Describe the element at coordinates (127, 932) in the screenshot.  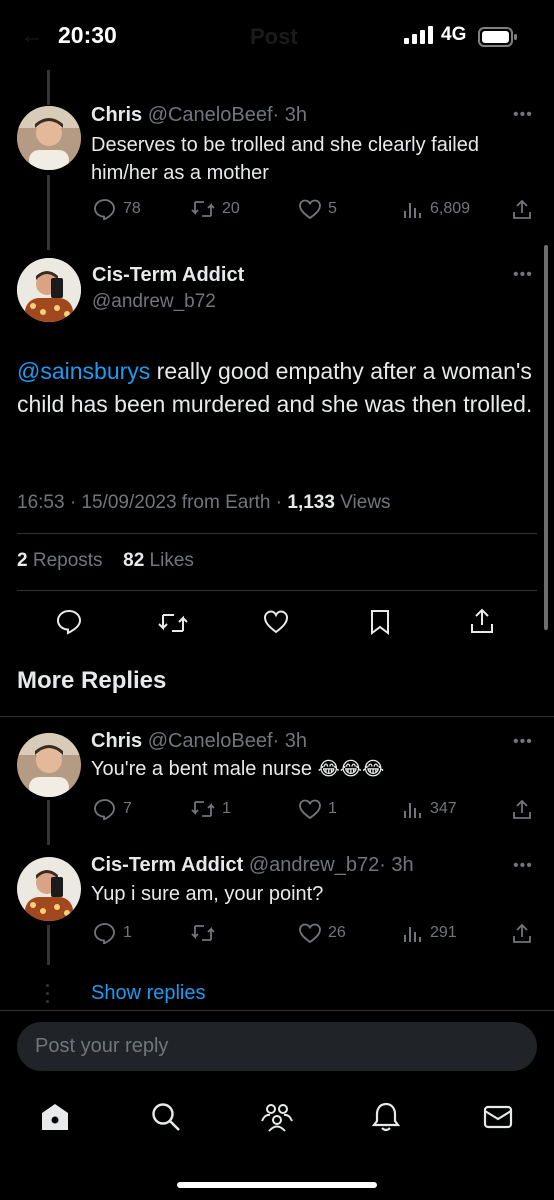
I see `reply-count: 1` at that location.